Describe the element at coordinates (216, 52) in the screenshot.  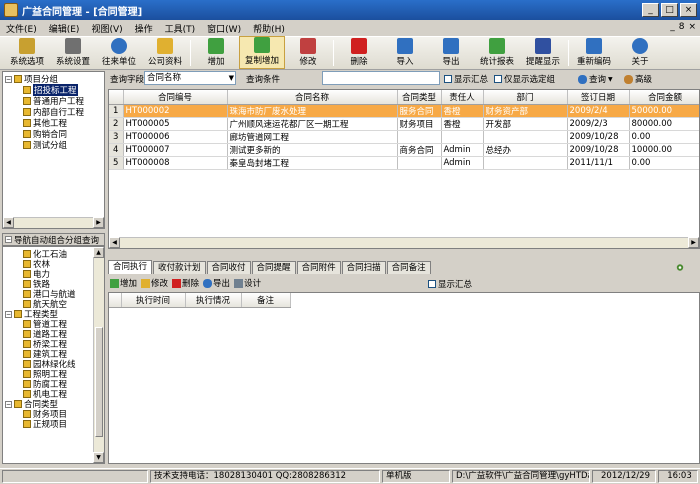
I see `add-button: 增加` at that location.